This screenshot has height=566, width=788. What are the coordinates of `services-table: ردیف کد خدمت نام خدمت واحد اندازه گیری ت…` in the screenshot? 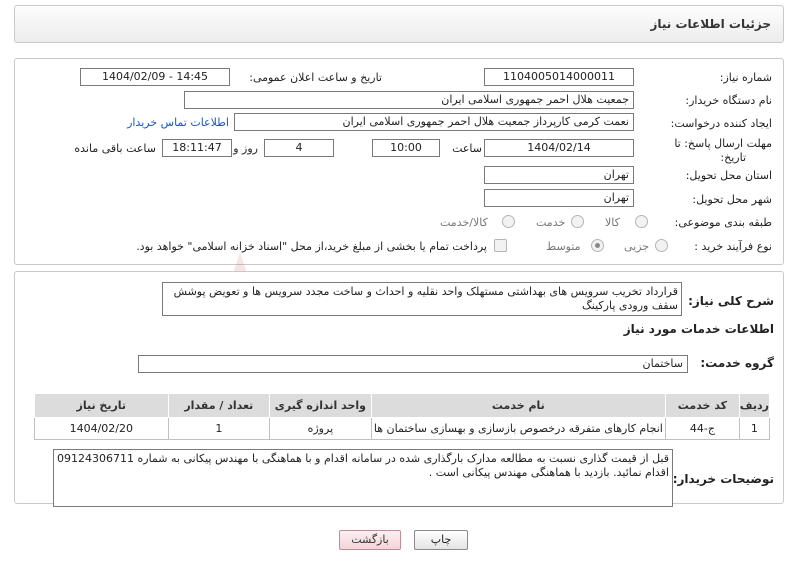 It's located at (402, 416).